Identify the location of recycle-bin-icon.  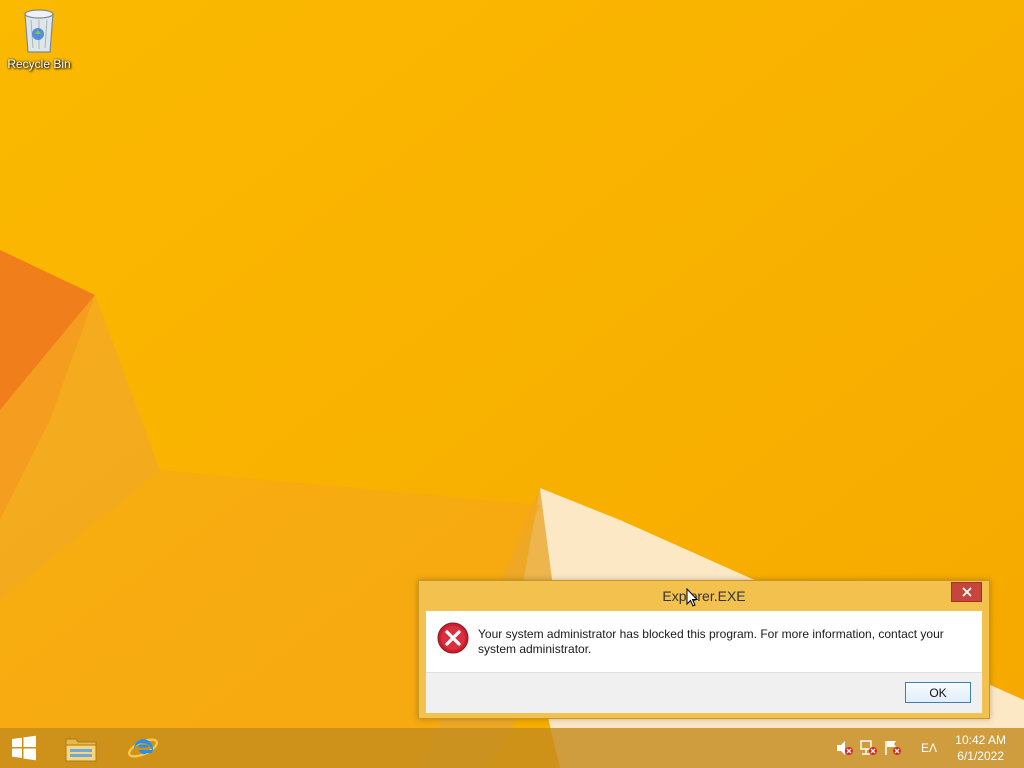
(39, 31).